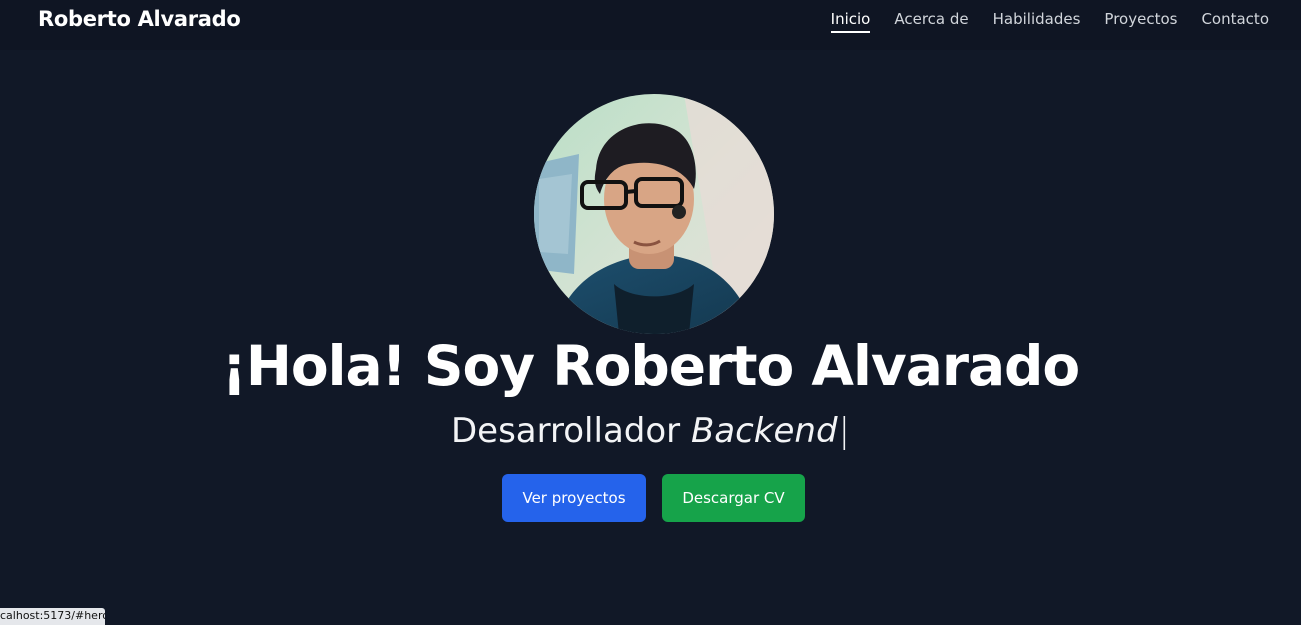 The image size is (1301, 625). What do you see at coordinates (1140, 21) in the screenshot?
I see `nav-link-proyectos: Proyectos` at bounding box center [1140, 21].